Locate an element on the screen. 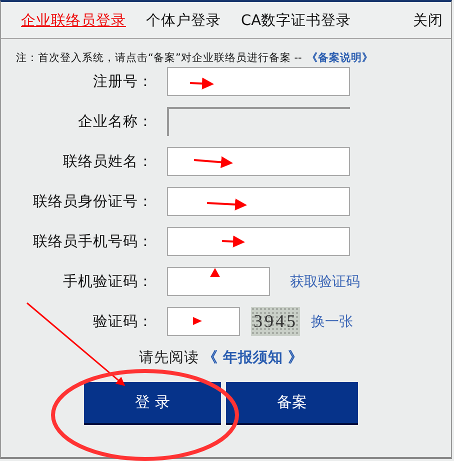 The width and height of the screenshot is (454, 461). read-prompt: 请先阅读 is located at coordinates (168, 358).